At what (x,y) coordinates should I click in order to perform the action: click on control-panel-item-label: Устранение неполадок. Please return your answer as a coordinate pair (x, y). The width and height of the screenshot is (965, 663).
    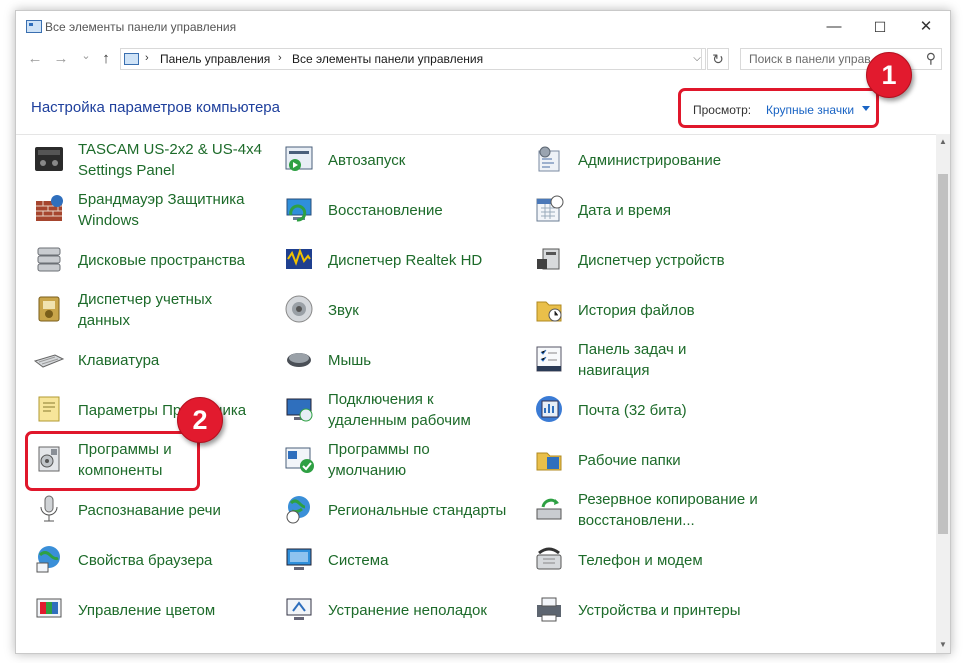
    Looking at the image, I should click on (407, 610).